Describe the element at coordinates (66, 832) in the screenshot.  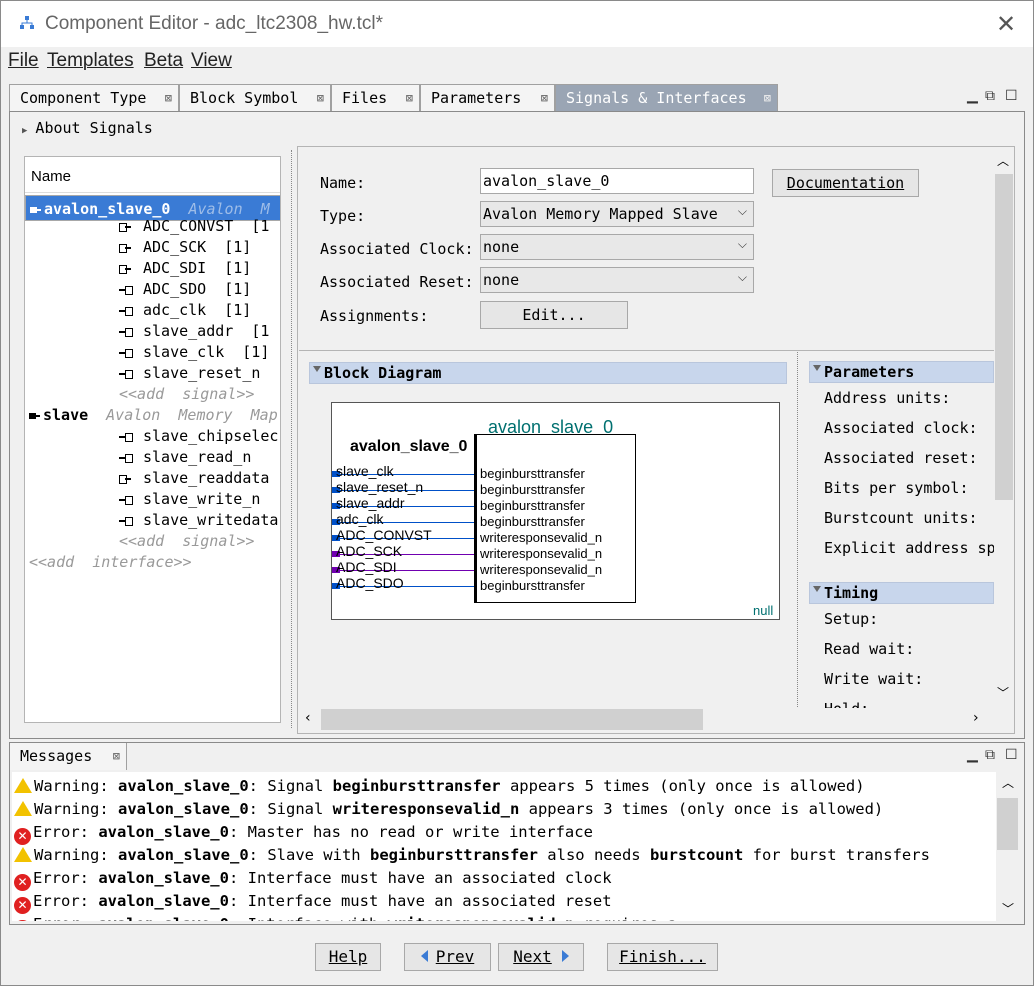
I see `message-level: Error:` at that location.